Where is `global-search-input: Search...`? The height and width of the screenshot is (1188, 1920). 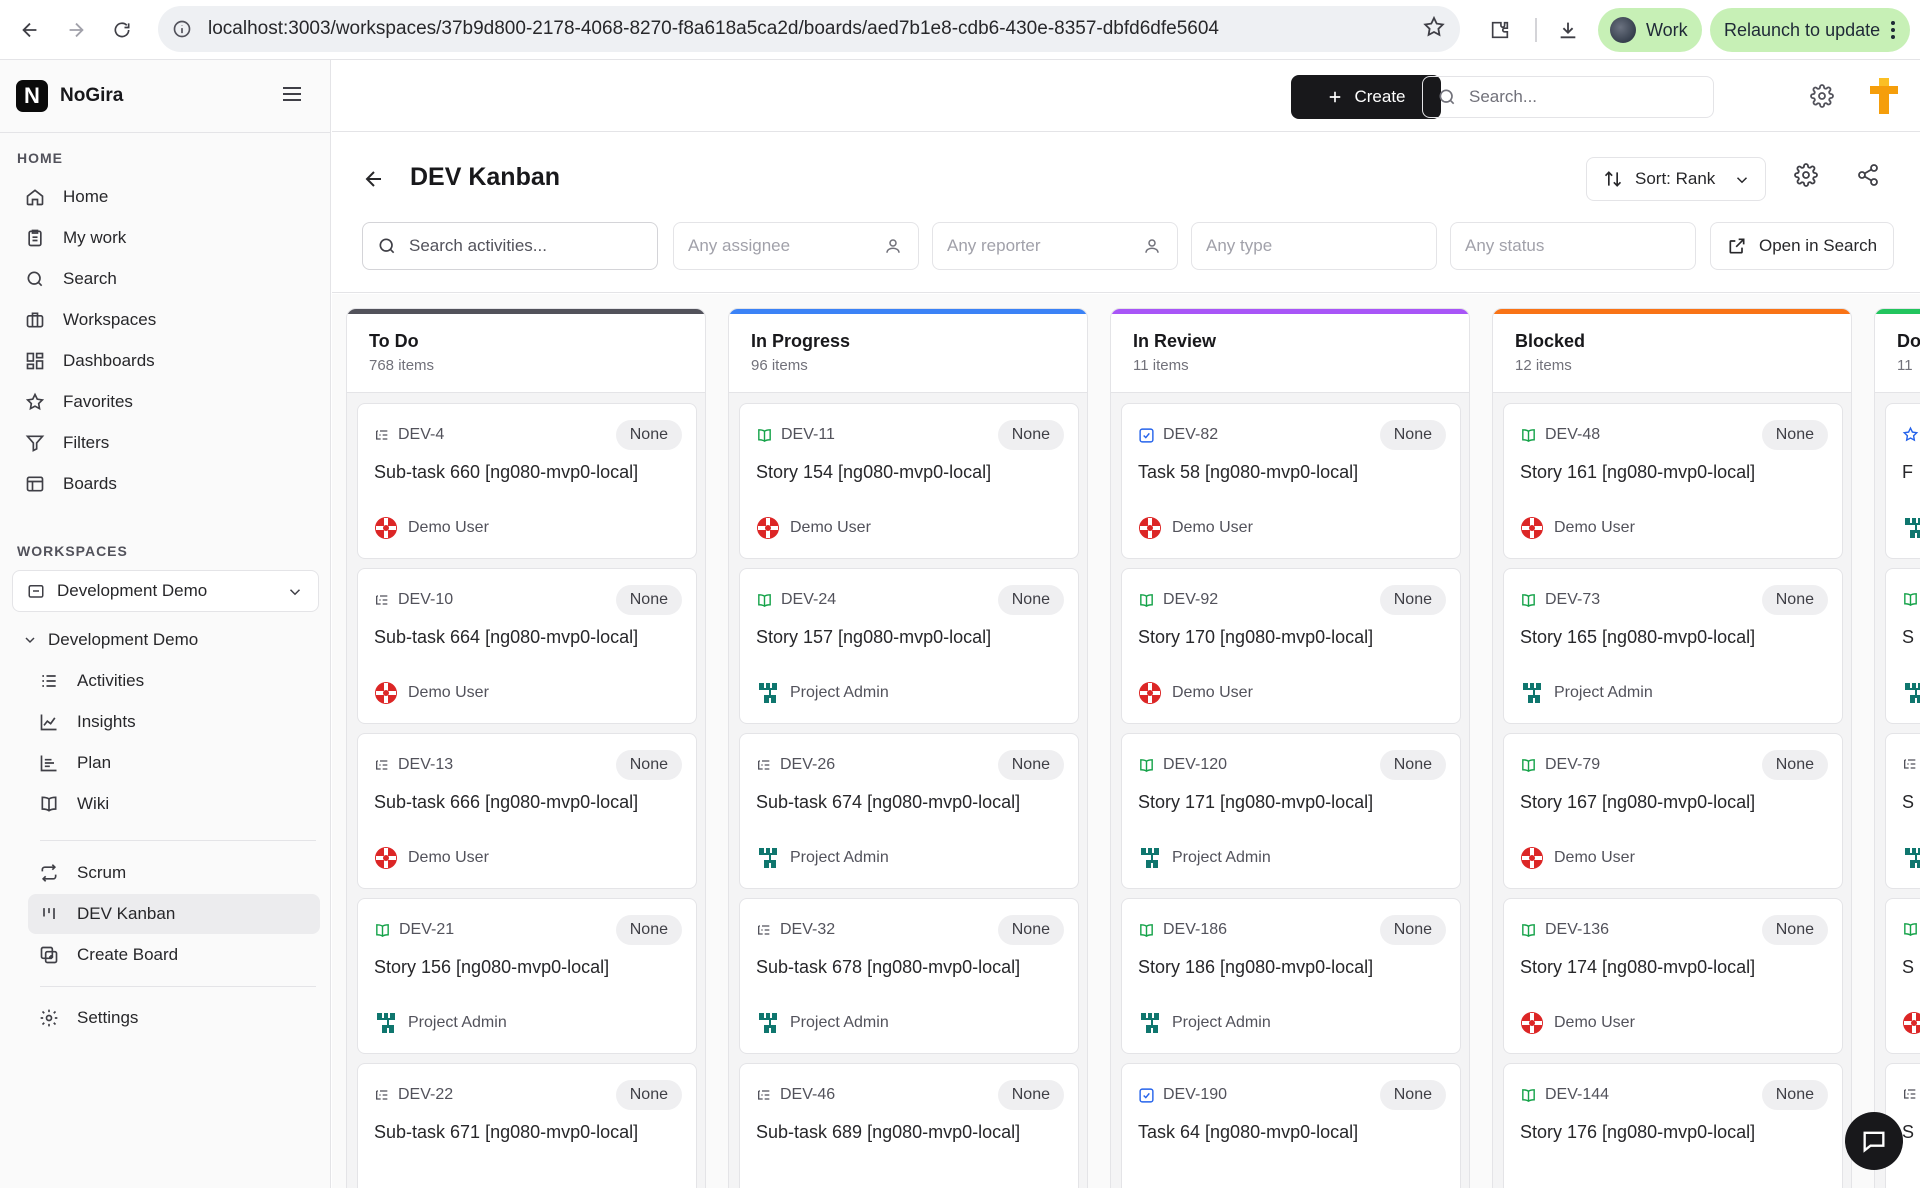 global-search-input: Search... is located at coordinates (1568, 97).